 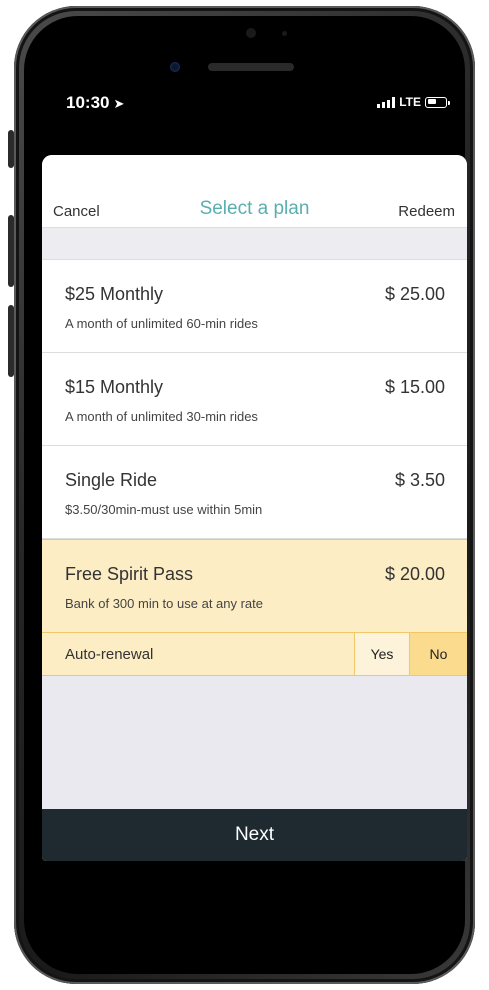 What do you see at coordinates (251, 67) in the screenshot?
I see `earpiece-speaker` at bounding box center [251, 67].